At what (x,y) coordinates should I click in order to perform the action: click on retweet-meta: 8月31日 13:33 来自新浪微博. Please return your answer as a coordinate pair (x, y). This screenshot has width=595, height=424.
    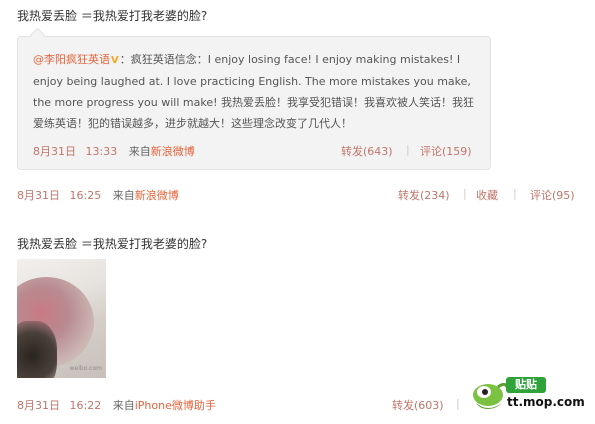
    Looking at the image, I should click on (114, 151).